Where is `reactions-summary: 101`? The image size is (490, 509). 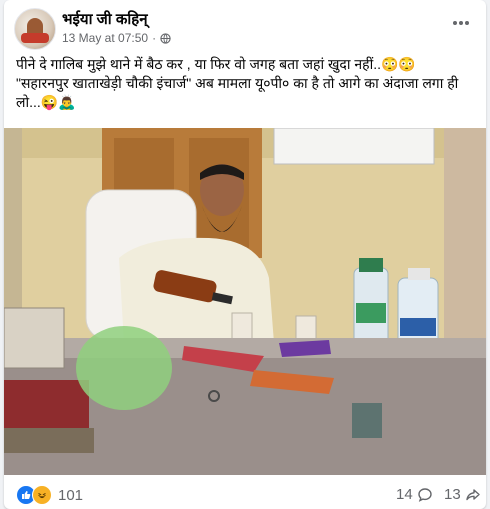
reactions-summary: 101 is located at coordinates (49, 495).